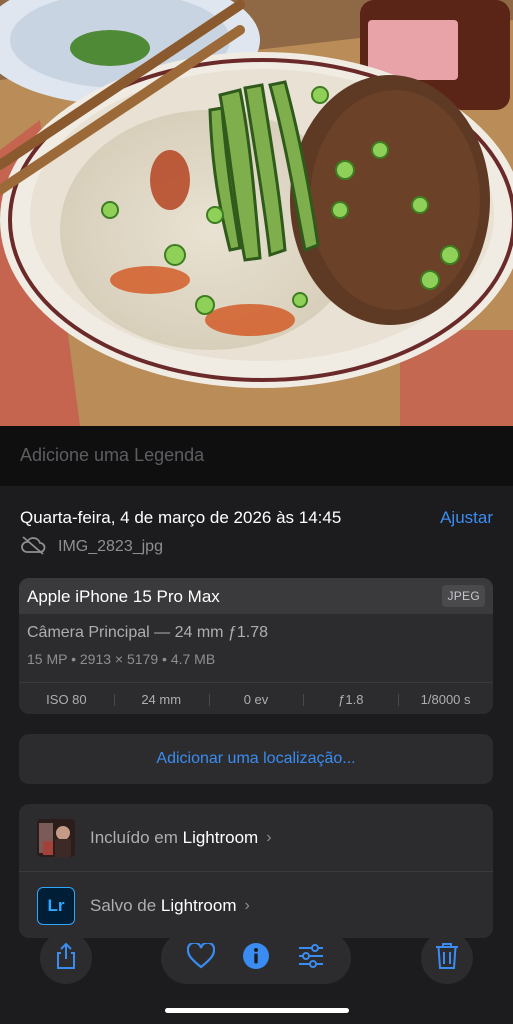  What do you see at coordinates (198, 905) in the screenshot?
I see `saved-app-name: Lightroom` at bounding box center [198, 905].